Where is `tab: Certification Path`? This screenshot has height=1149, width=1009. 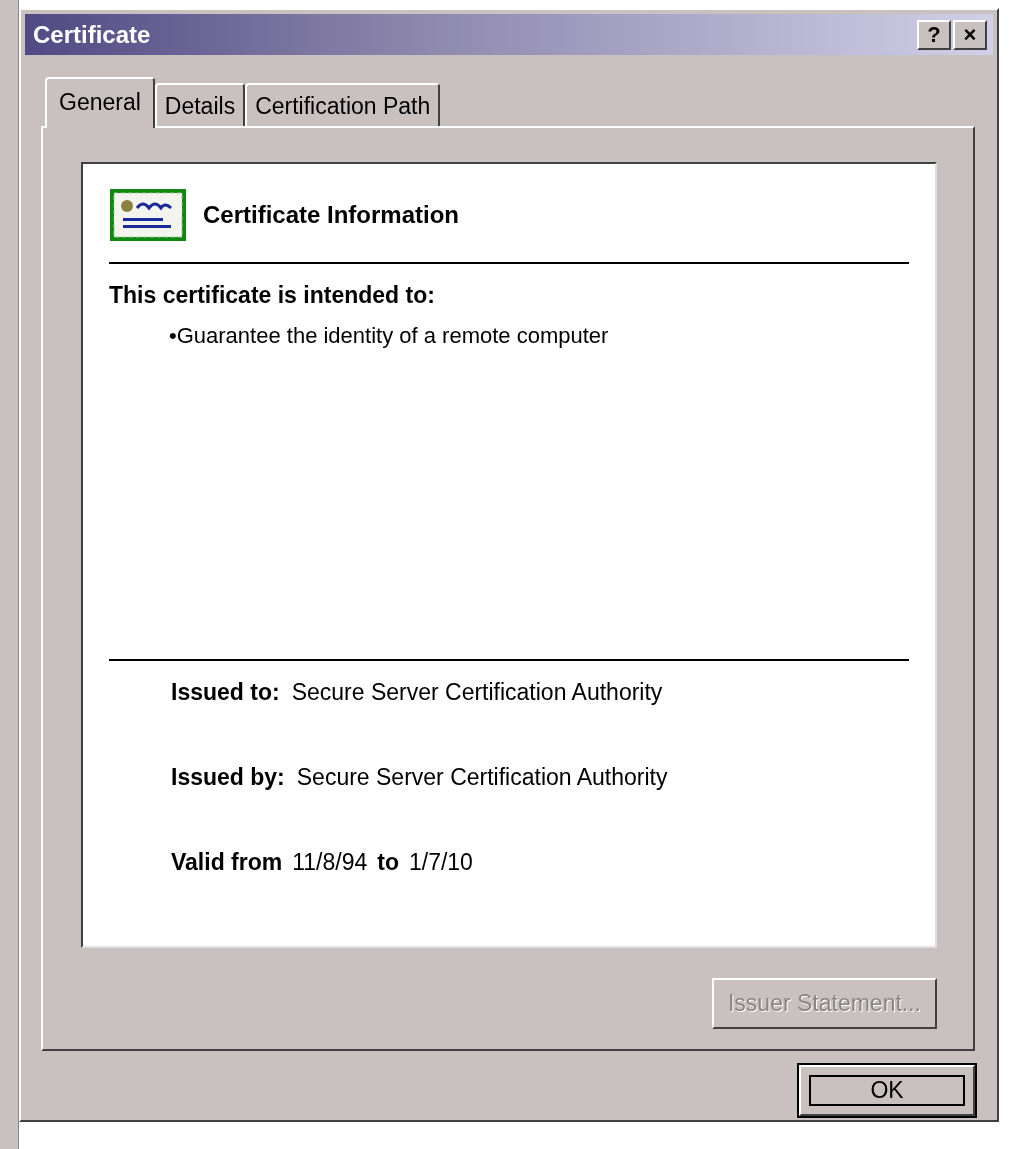
tab: Certification Path is located at coordinates (343, 105).